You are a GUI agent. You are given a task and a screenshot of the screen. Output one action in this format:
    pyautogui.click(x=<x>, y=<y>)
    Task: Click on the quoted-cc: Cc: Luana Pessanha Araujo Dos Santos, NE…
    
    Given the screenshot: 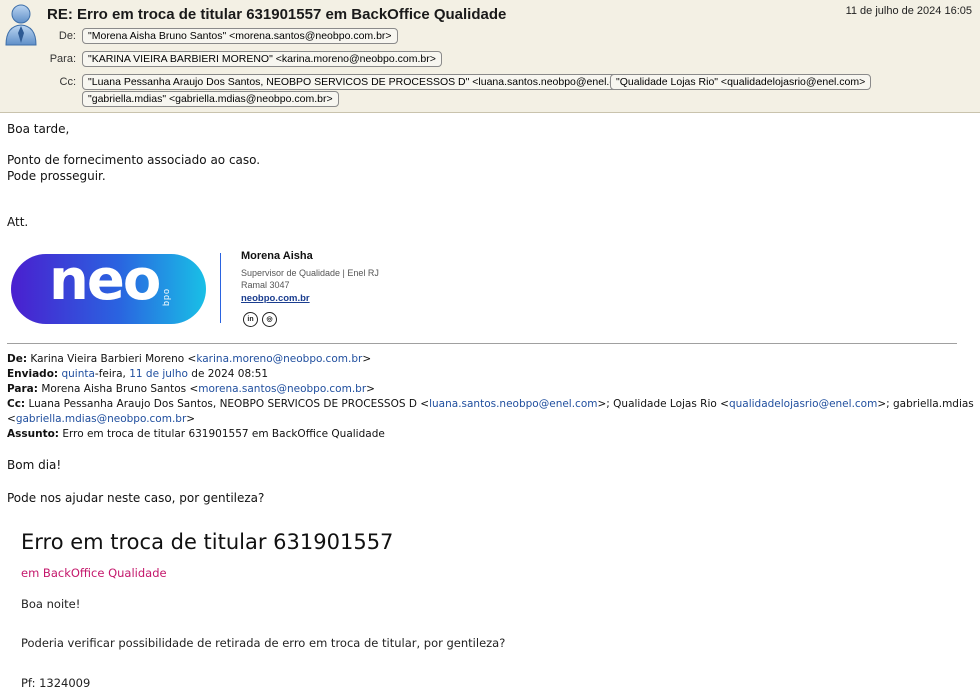 What is the action you would take?
    pyautogui.click(x=490, y=404)
    